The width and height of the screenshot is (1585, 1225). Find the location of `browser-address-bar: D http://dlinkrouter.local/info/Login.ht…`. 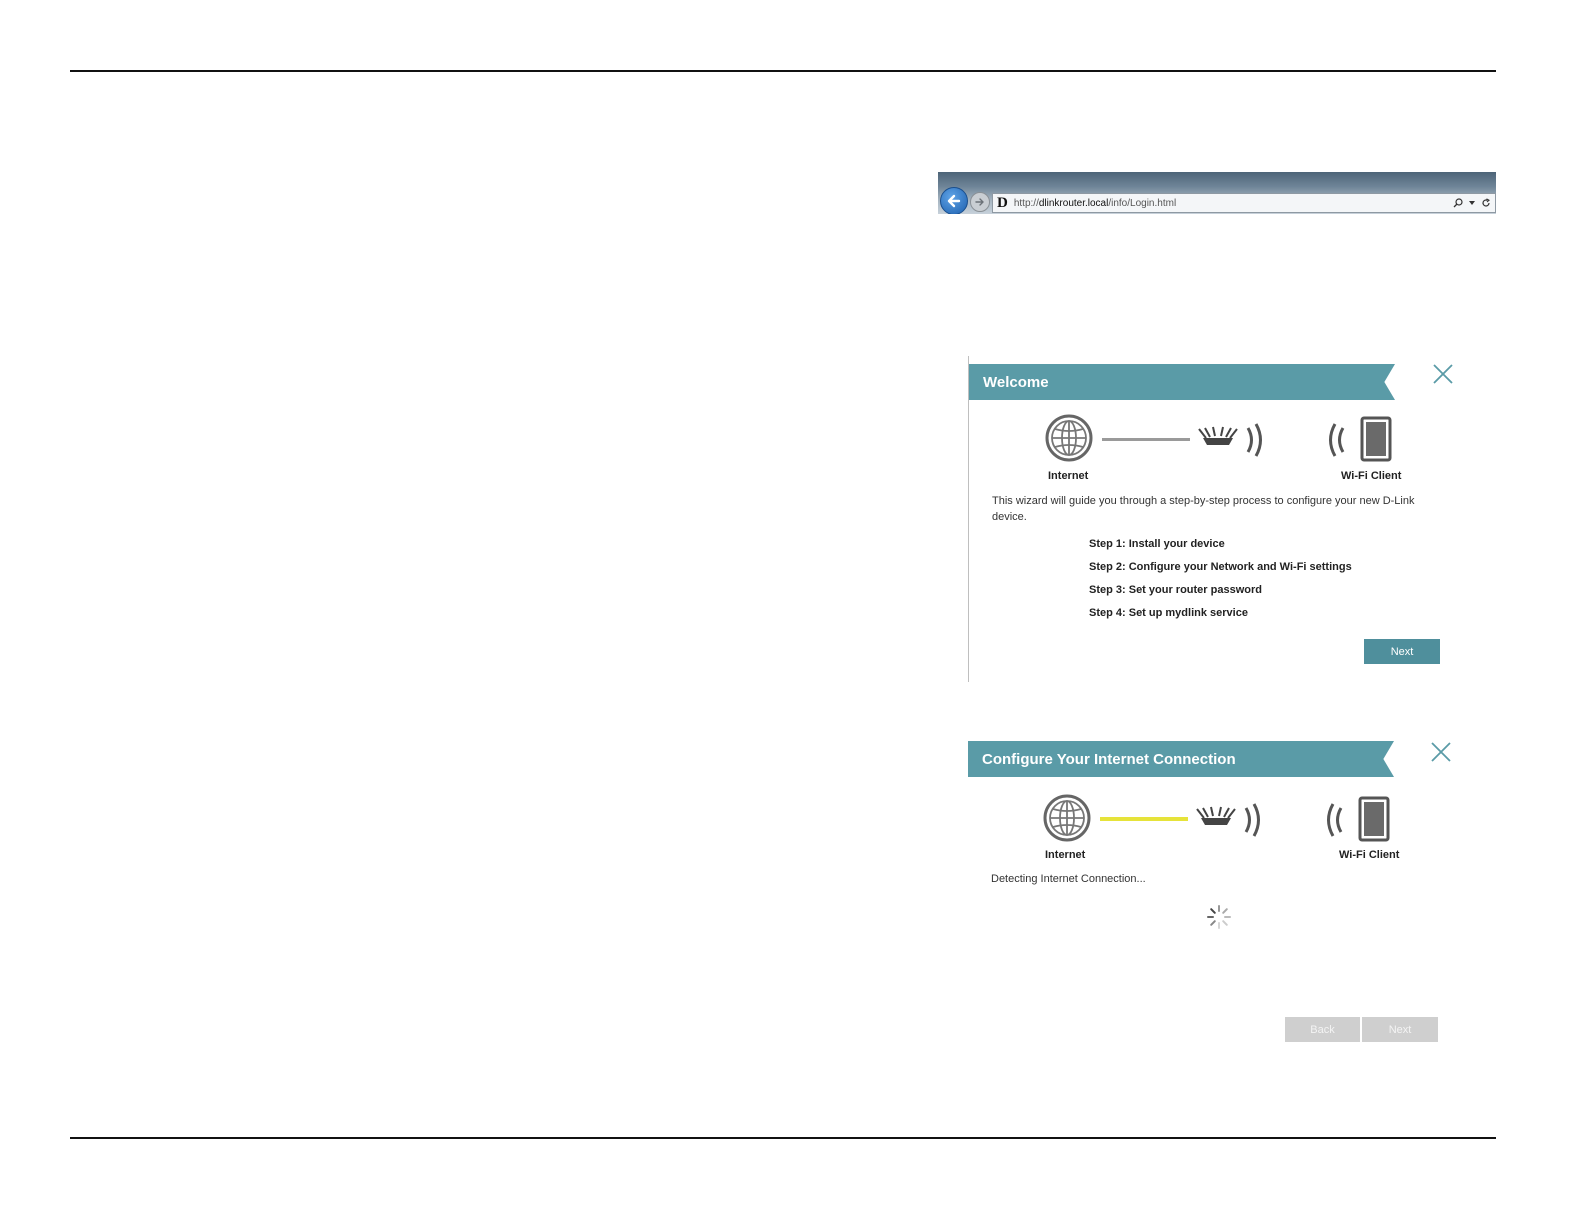

browser-address-bar: D http://dlinkrouter.local/info/Login.ht… is located at coordinates (1217, 193).